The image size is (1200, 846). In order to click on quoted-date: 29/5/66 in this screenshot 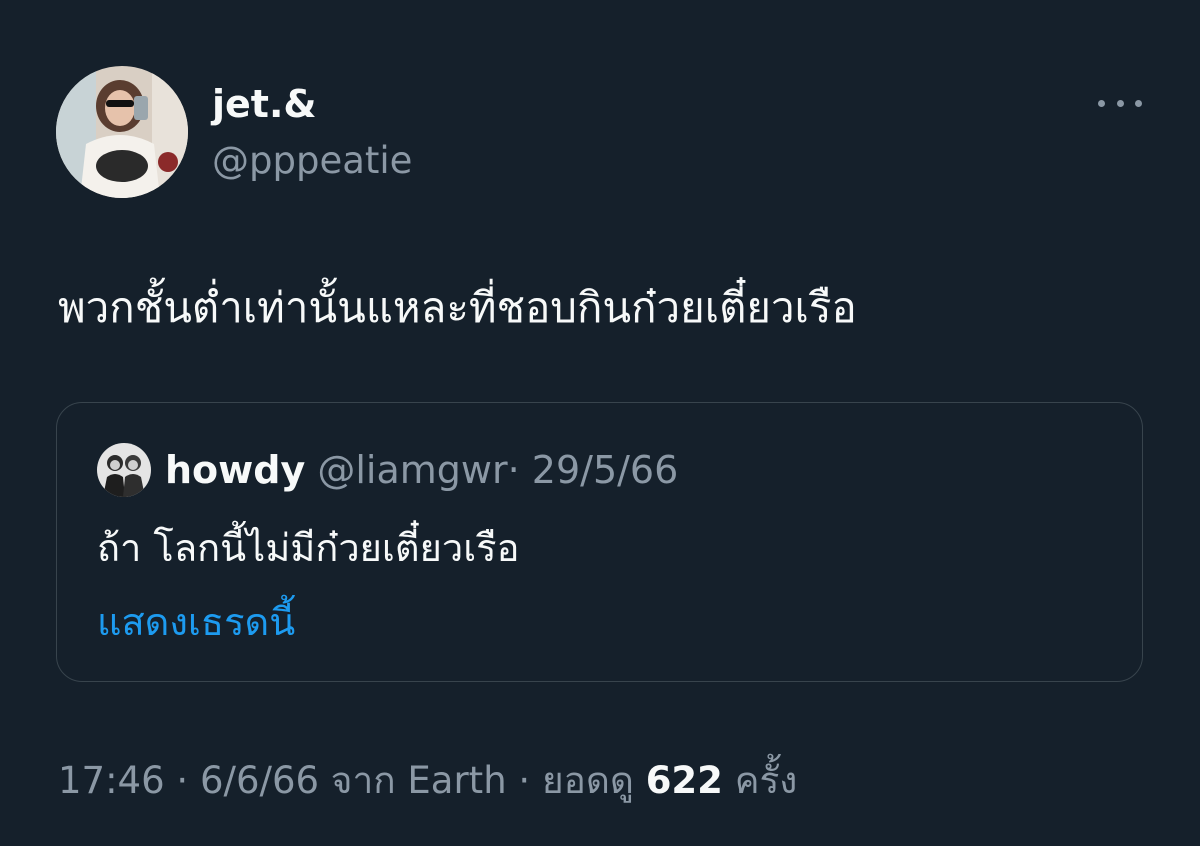, I will do `click(605, 470)`.